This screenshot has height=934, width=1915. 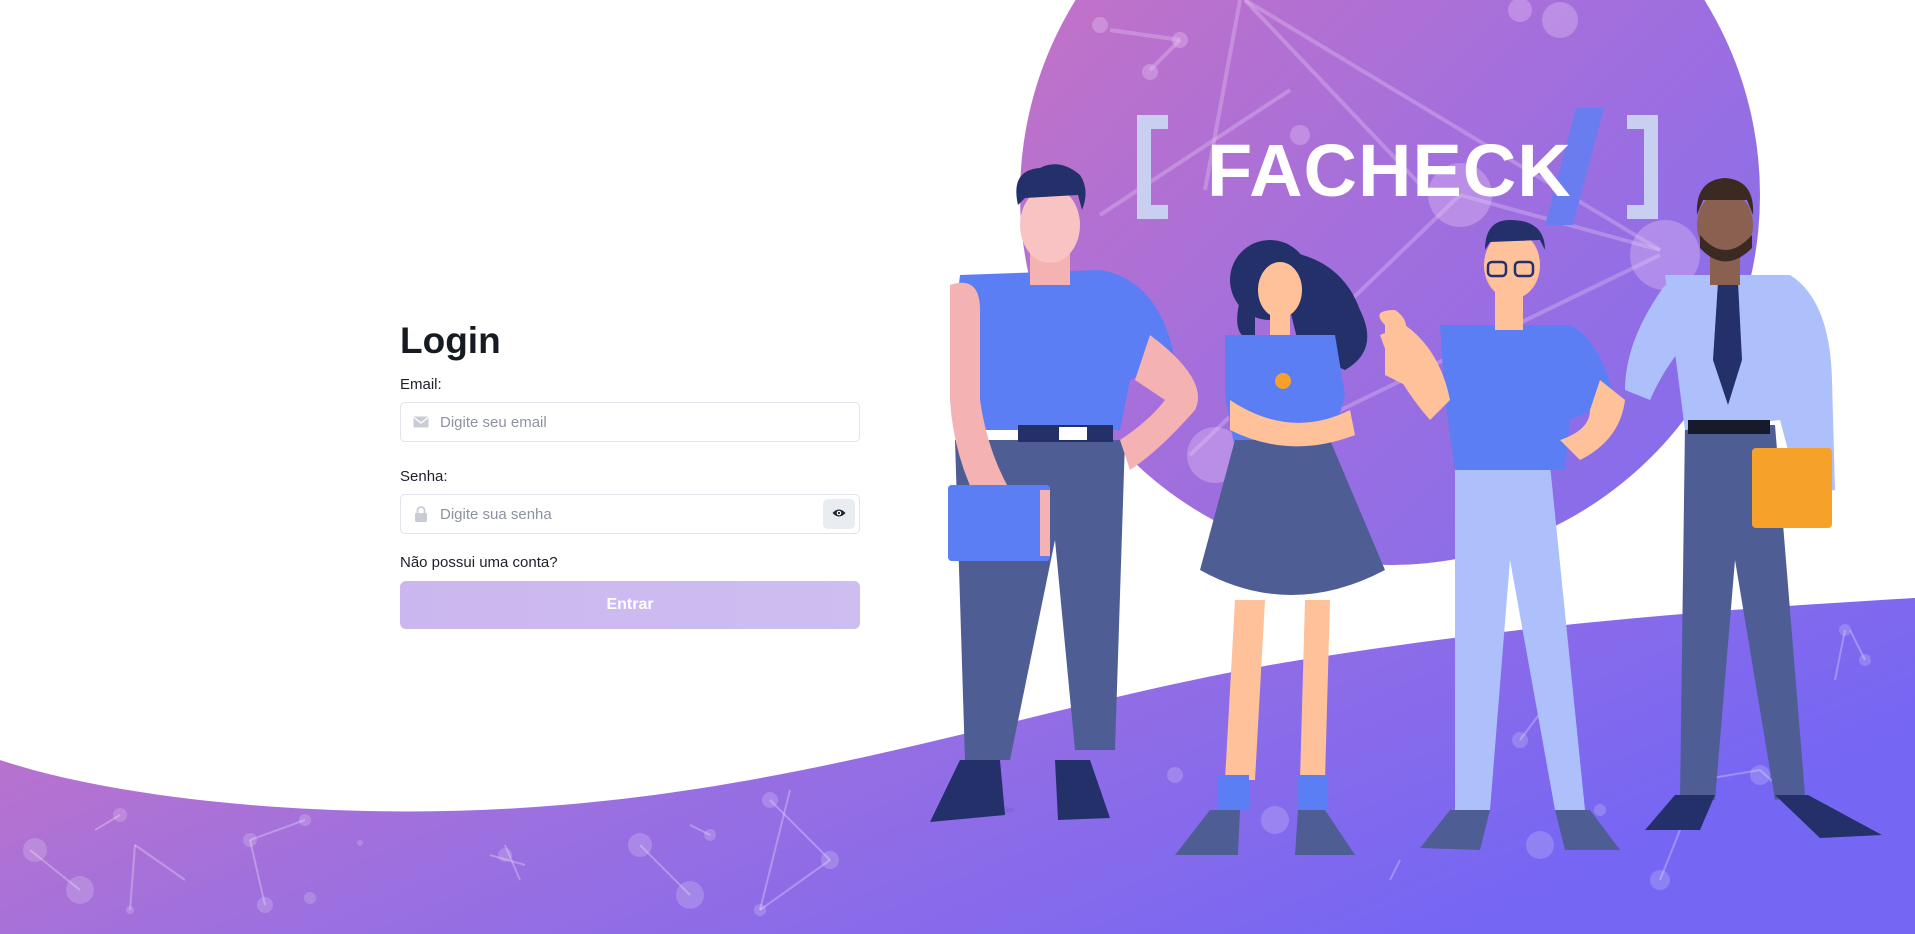 I want to click on email-label: Email:, so click(x=421, y=384).